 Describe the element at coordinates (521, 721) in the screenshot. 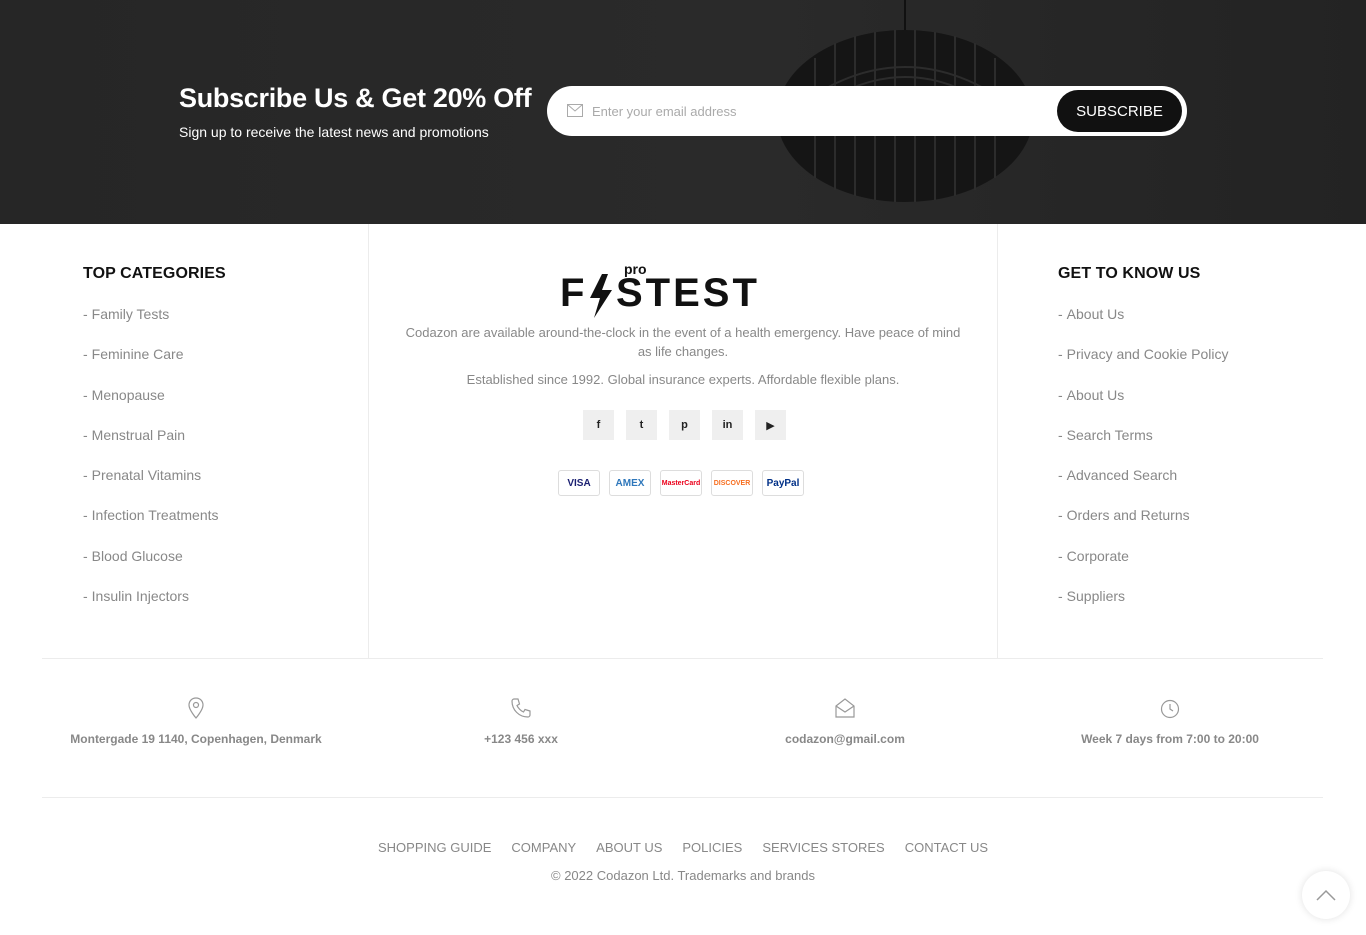

I see `contact-phone: +123 456 xxx` at that location.